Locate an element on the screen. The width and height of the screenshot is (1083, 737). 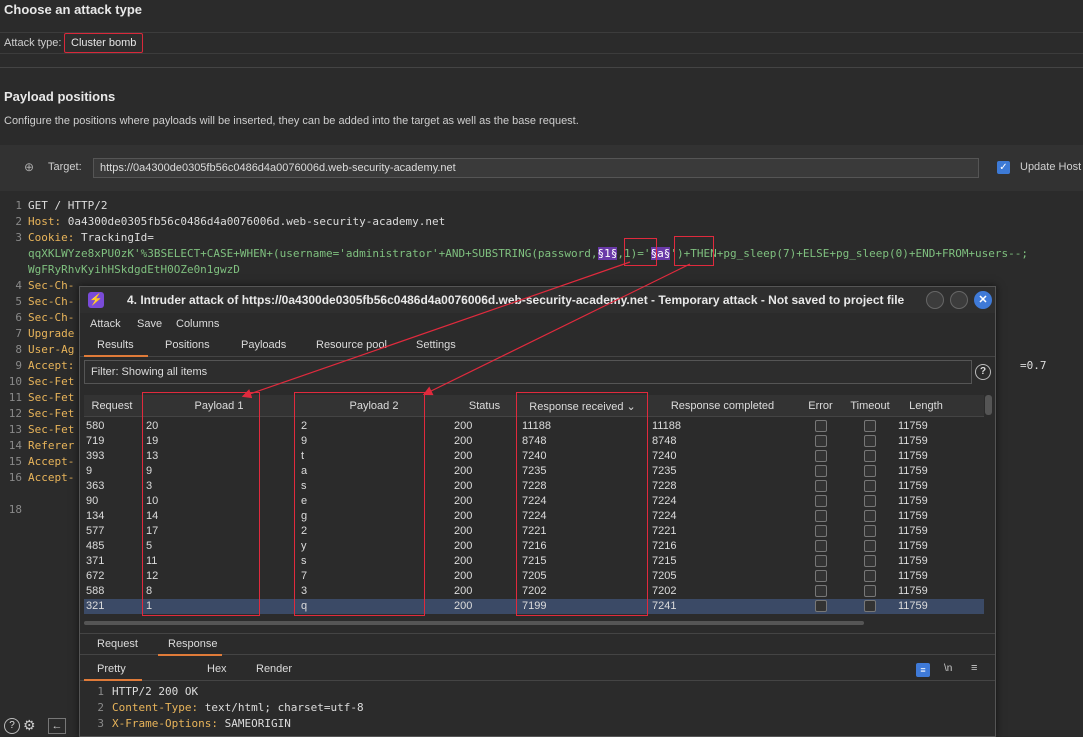
column-header-request: Request is located at coordinates (112, 406).